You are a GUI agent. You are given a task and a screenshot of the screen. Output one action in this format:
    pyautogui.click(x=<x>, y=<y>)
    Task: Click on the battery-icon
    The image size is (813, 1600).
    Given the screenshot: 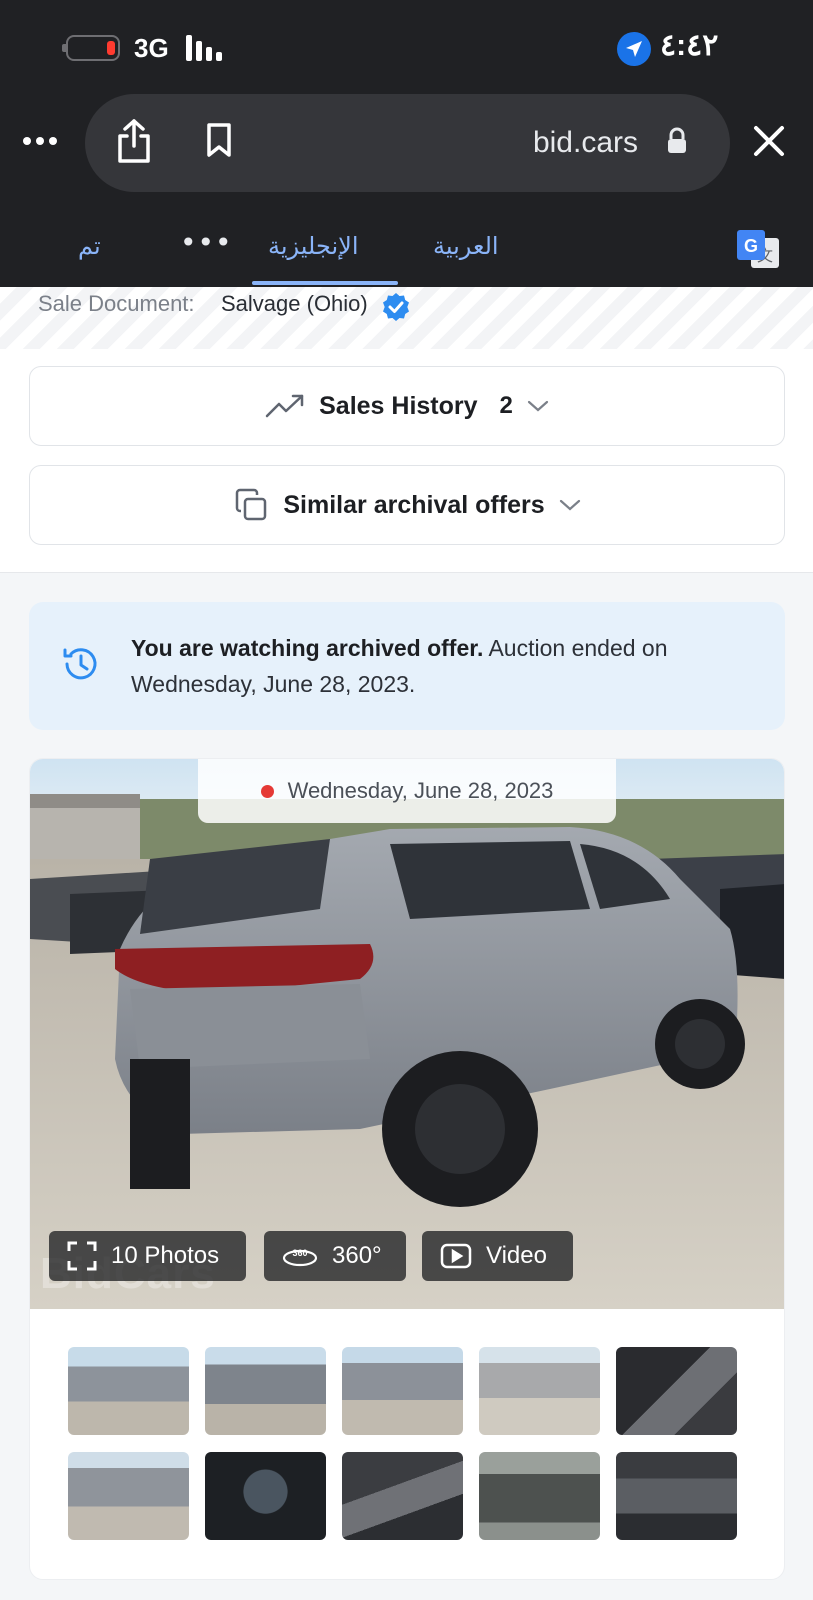 What is the action you would take?
    pyautogui.click(x=91, y=48)
    